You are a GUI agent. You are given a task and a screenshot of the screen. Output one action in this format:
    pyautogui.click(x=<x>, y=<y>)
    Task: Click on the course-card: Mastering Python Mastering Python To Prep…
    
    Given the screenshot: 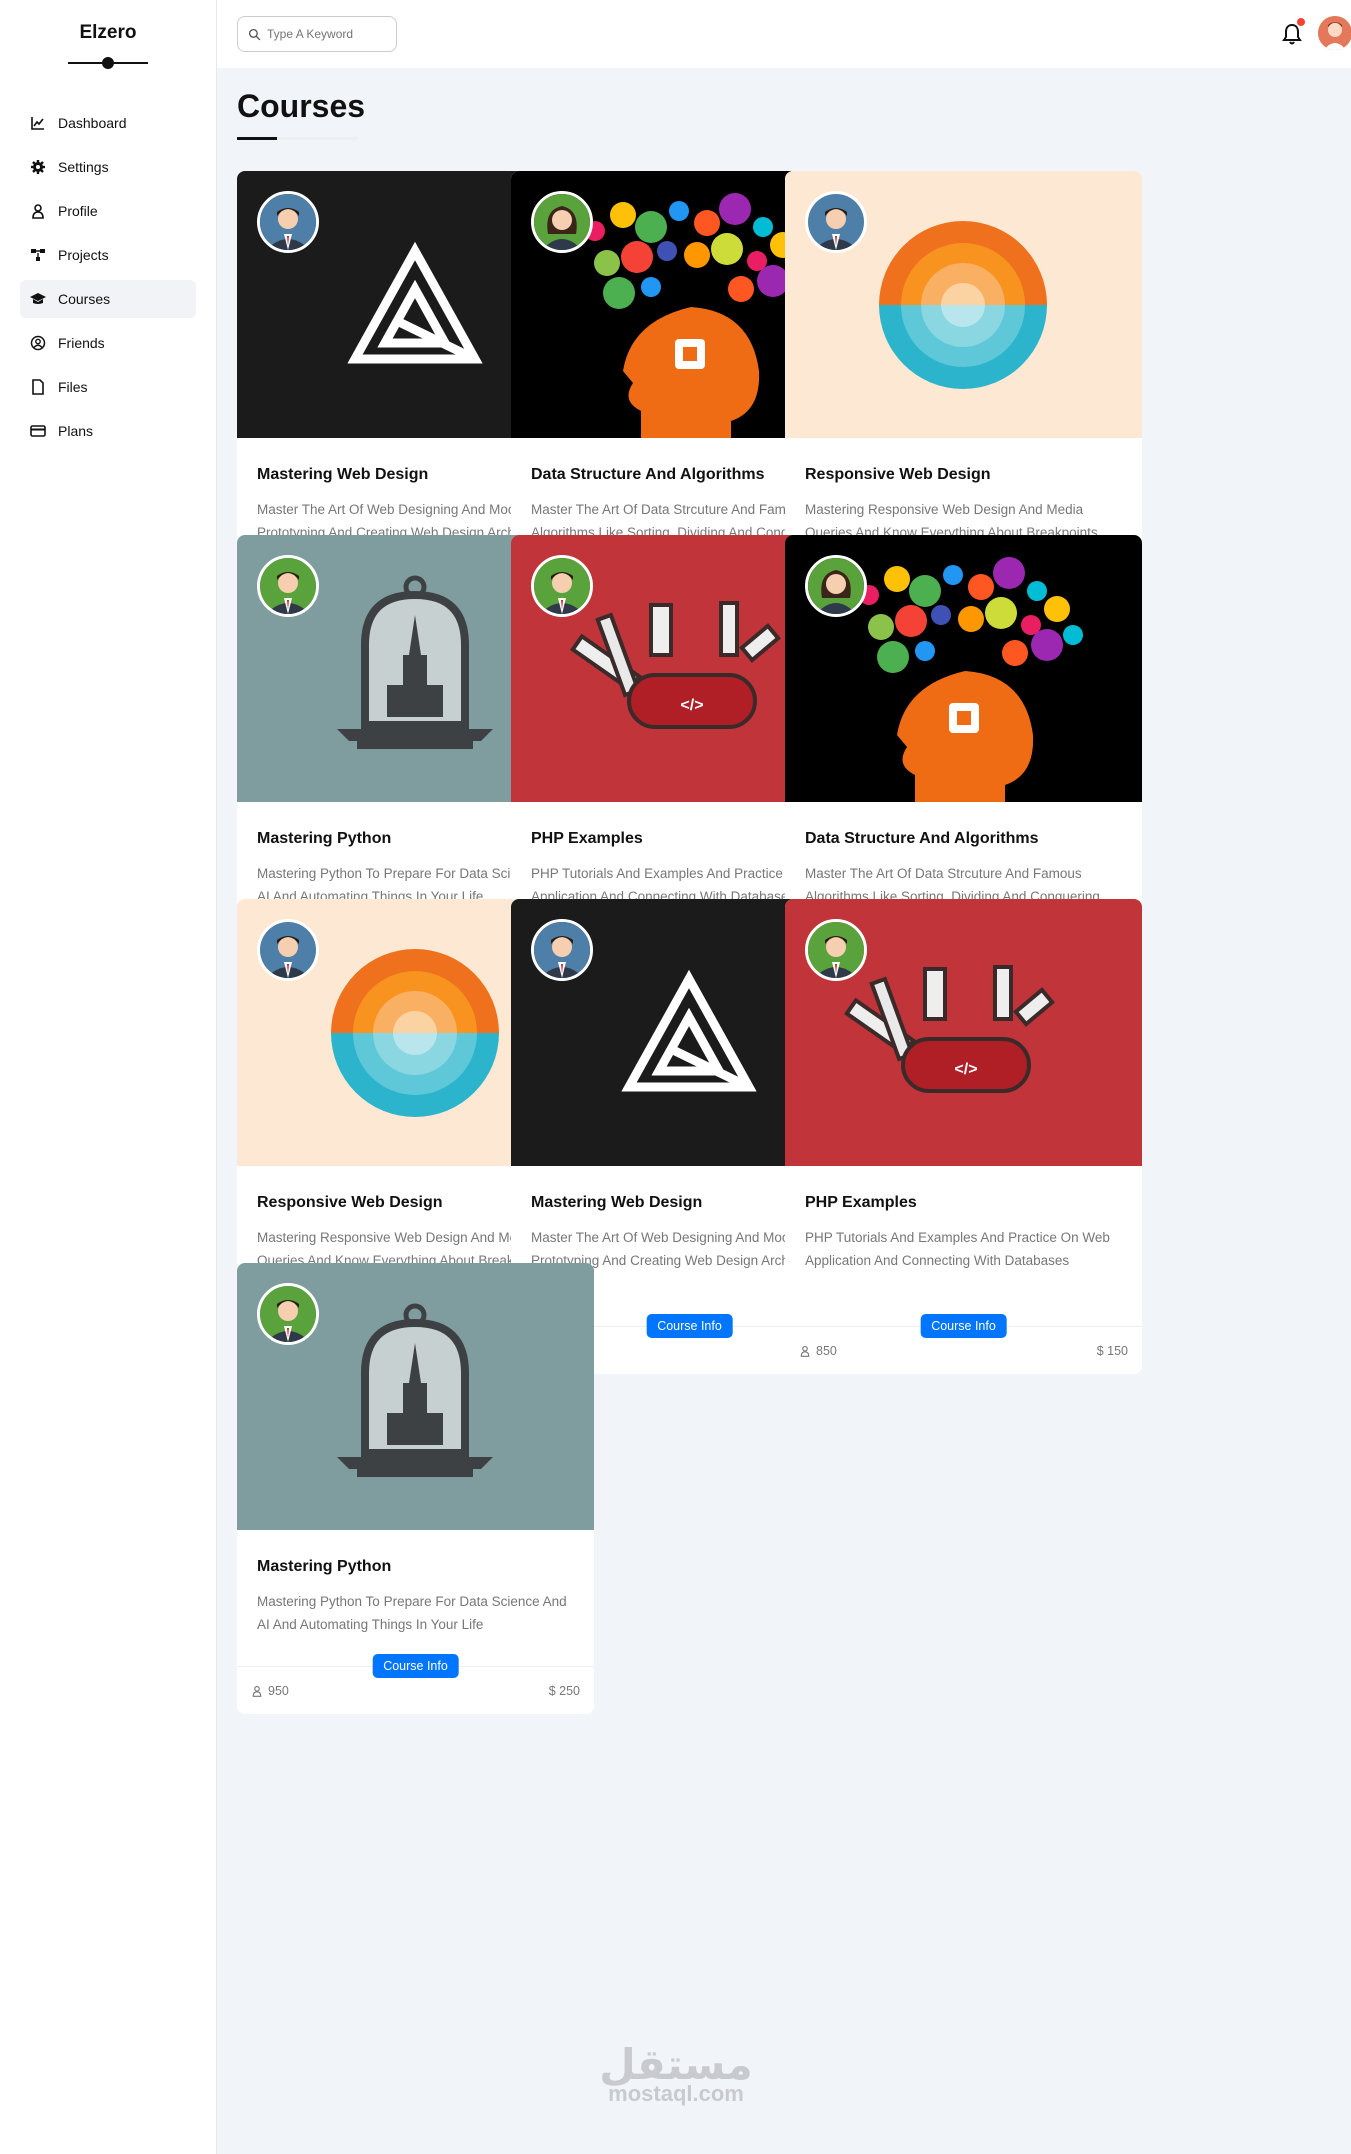 What is the action you would take?
    pyautogui.click(x=415, y=1488)
    